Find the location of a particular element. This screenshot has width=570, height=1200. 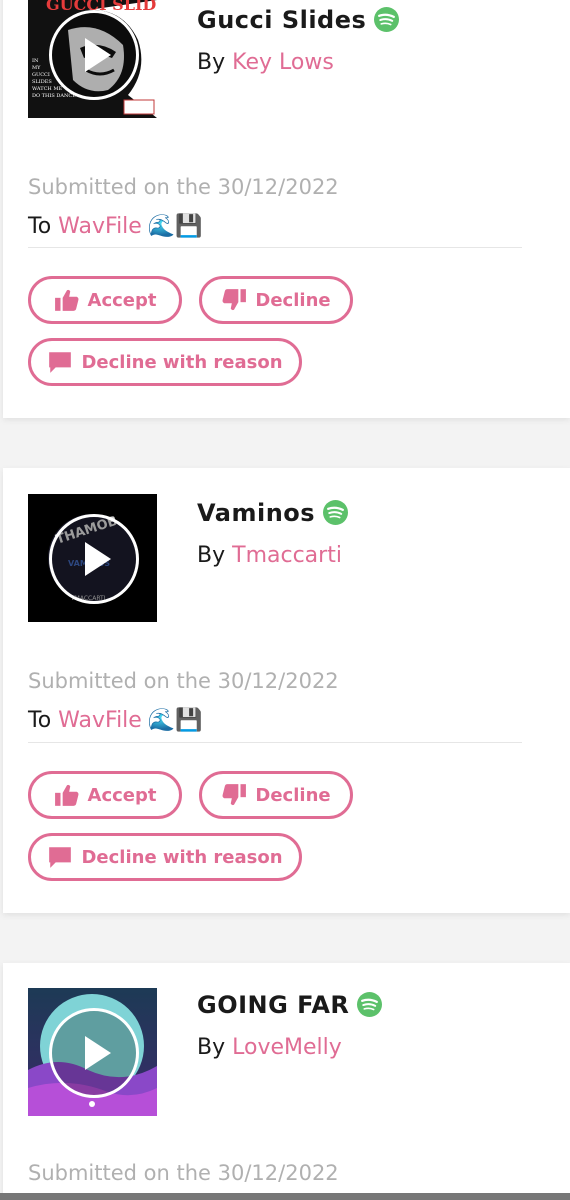

svg-text: DO THIS DANCE is located at coordinates (54, 96).